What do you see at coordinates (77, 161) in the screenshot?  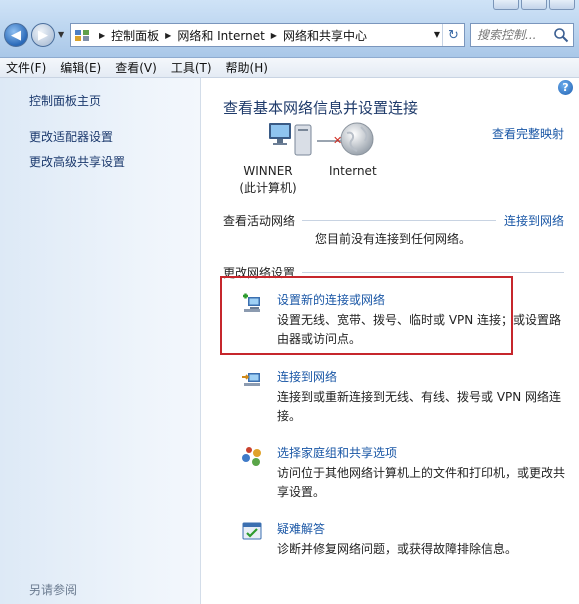 I see `sidebar-item-advanced-sharing: 更改高级共享设置` at bounding box center [77, 161].